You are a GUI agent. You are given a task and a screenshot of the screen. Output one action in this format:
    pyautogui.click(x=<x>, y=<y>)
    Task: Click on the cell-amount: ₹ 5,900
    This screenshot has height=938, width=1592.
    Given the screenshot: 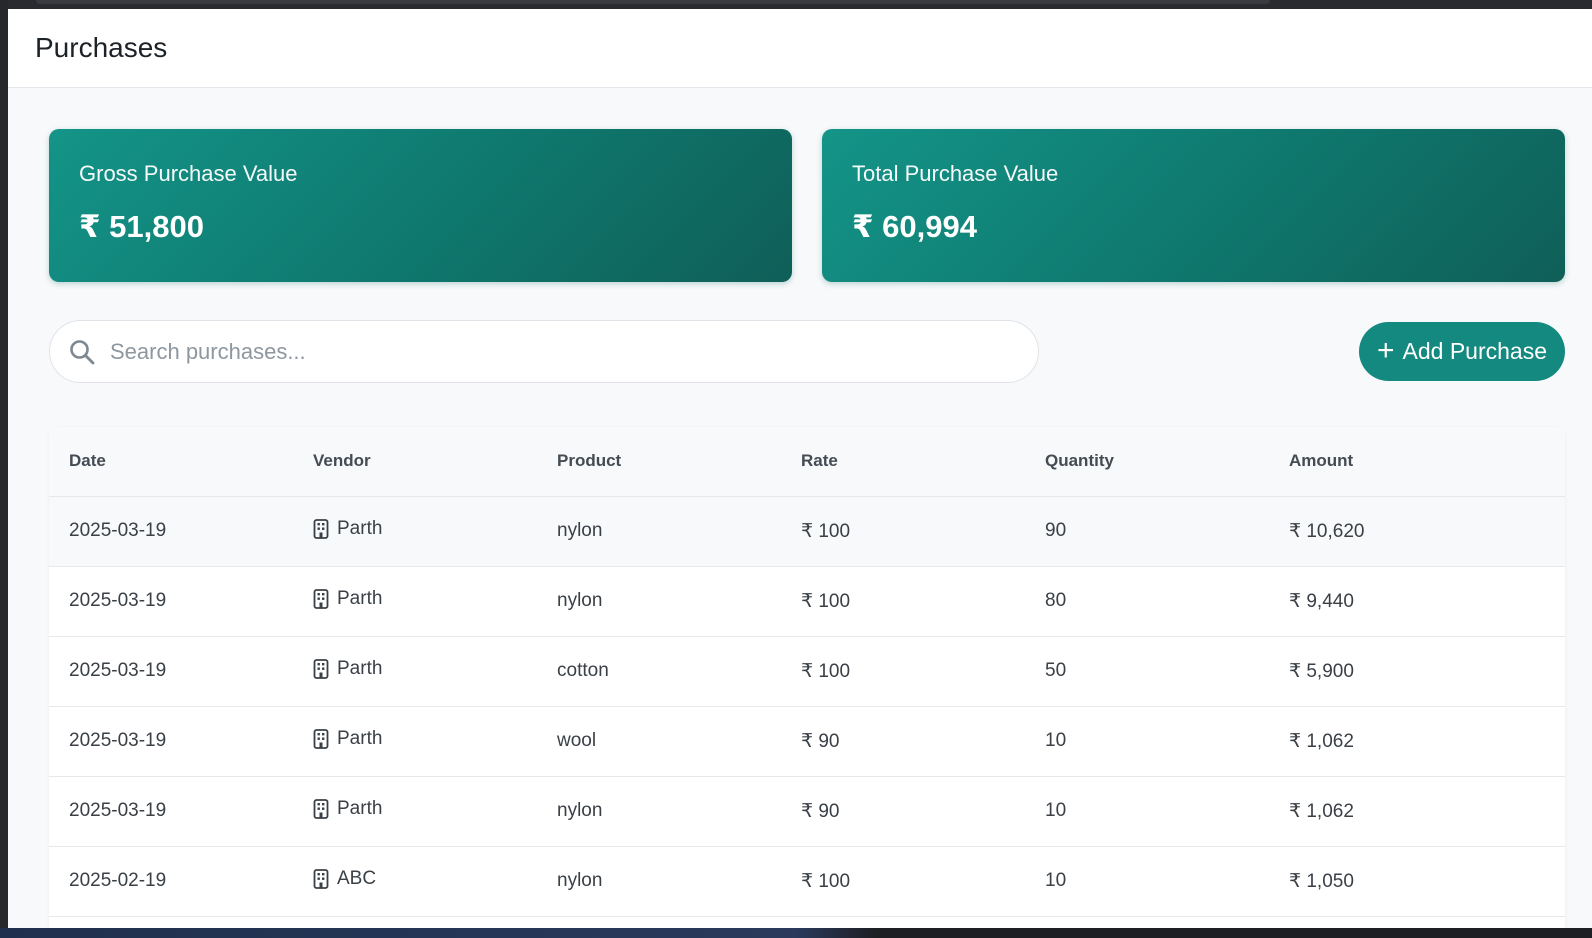 What is the action you would take?
    pyautogui.click(x=1321, y=671)
    